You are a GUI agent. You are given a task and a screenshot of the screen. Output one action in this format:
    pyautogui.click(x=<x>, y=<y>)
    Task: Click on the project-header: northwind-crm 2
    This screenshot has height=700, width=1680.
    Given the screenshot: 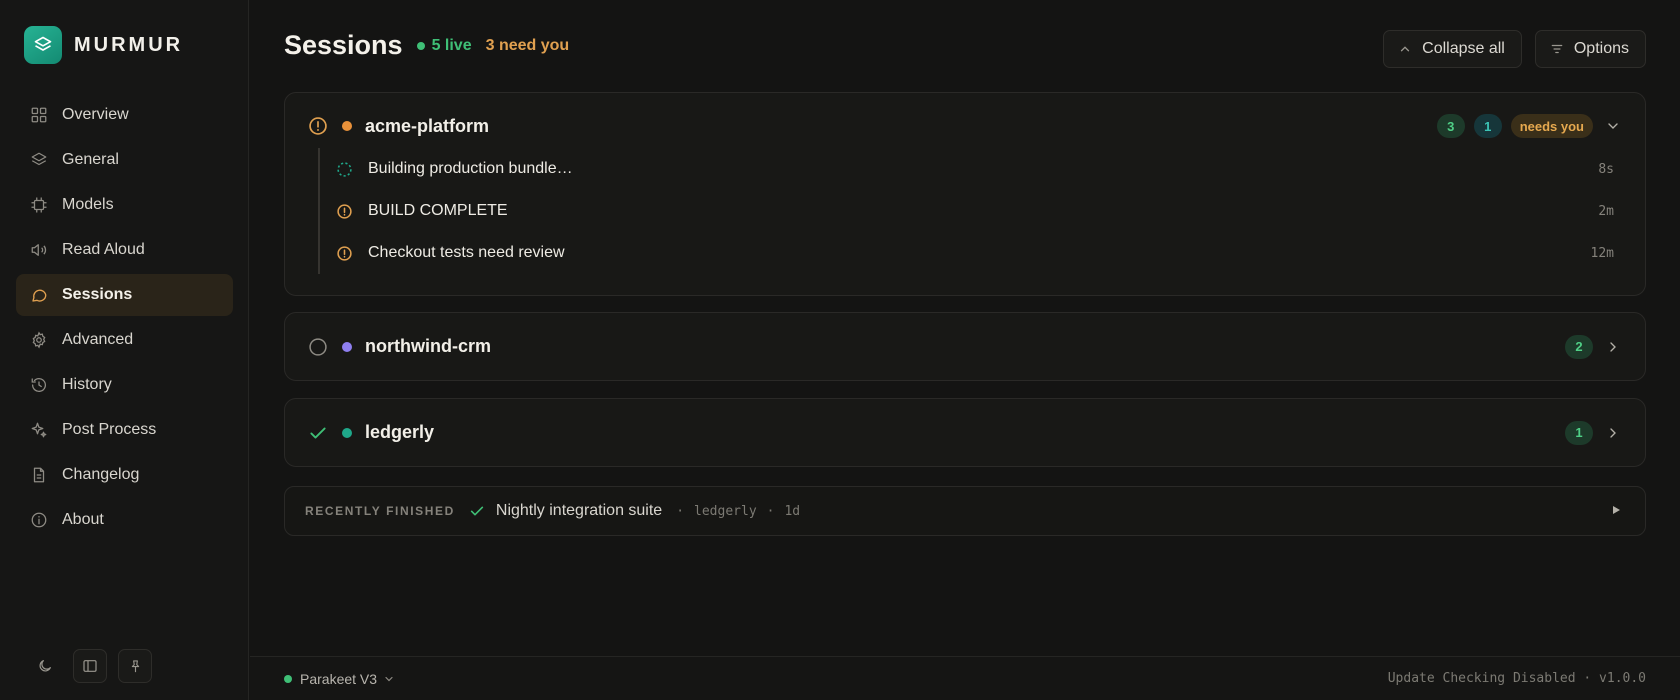 What is the action you would take?
    pyautogui.click(x=965, y=346)
    